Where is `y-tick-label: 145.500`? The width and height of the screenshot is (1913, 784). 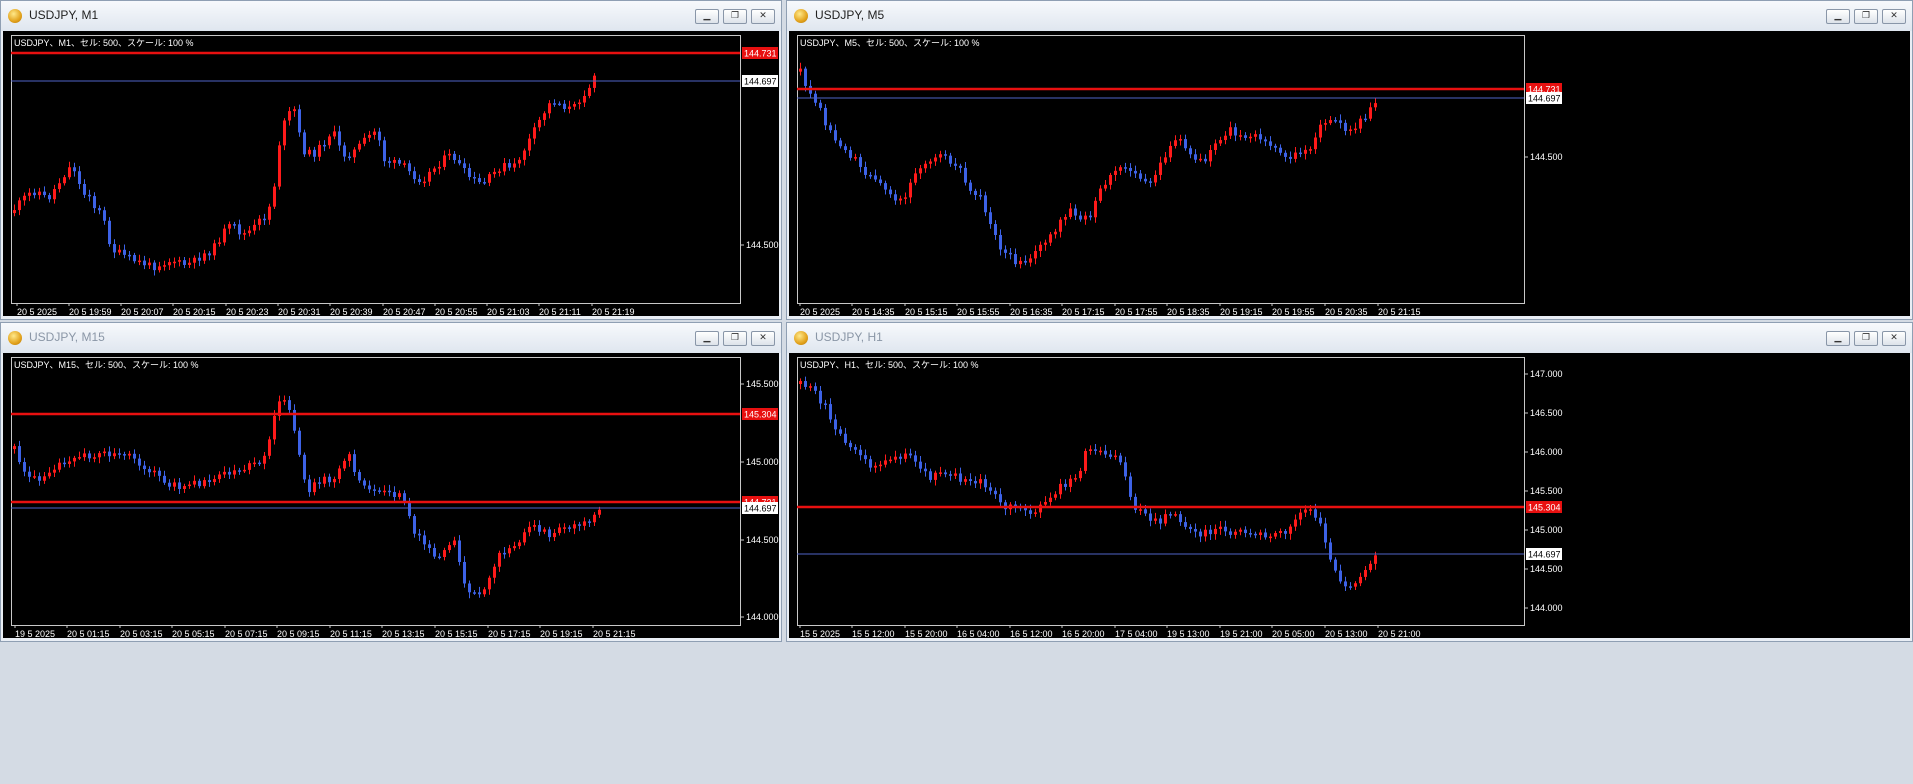 y-tick-label: 145.500 is located at coordinates (1546, 491).